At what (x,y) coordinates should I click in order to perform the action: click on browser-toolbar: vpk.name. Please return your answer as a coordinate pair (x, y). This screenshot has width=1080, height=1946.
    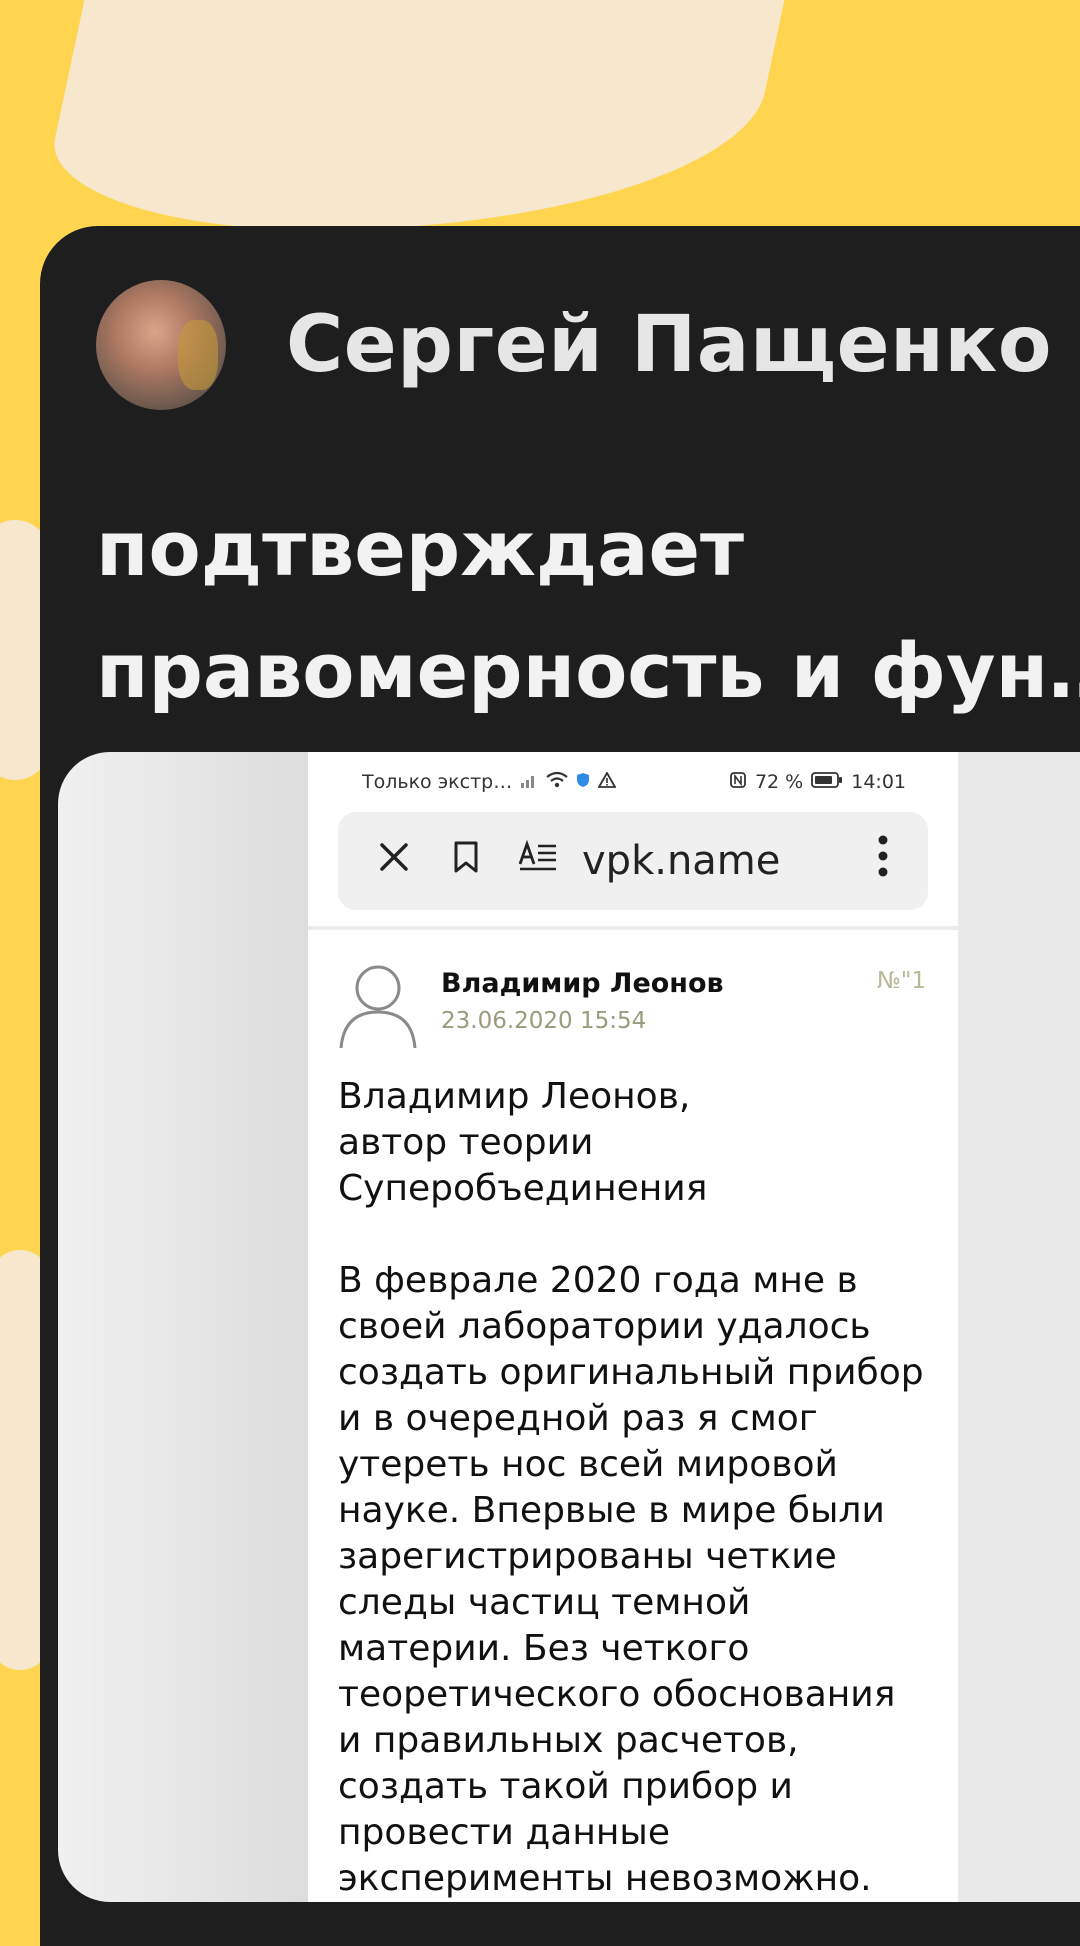
    Looking at the image, I should click on (633, 861).